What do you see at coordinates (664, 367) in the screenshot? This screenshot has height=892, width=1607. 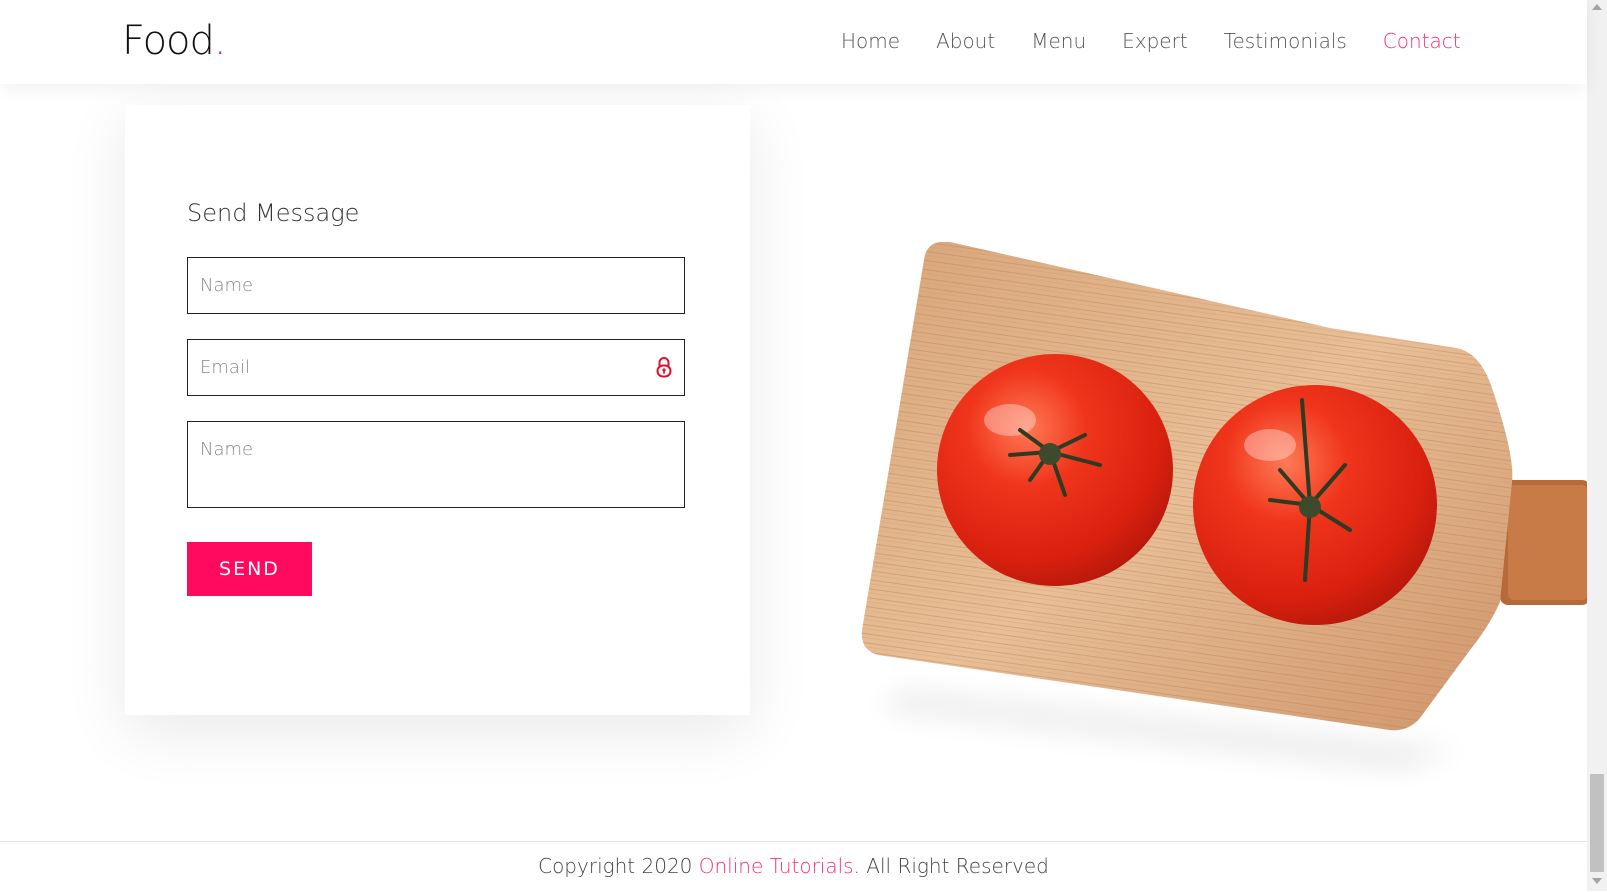 I see `lock-icon` at bounding box center [664, 367].